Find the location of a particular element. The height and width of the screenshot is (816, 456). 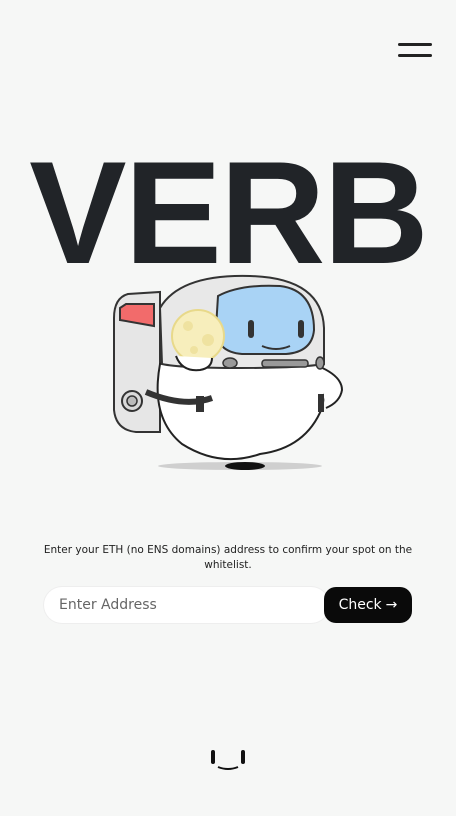

address-input is located at coordinates (186, 605).